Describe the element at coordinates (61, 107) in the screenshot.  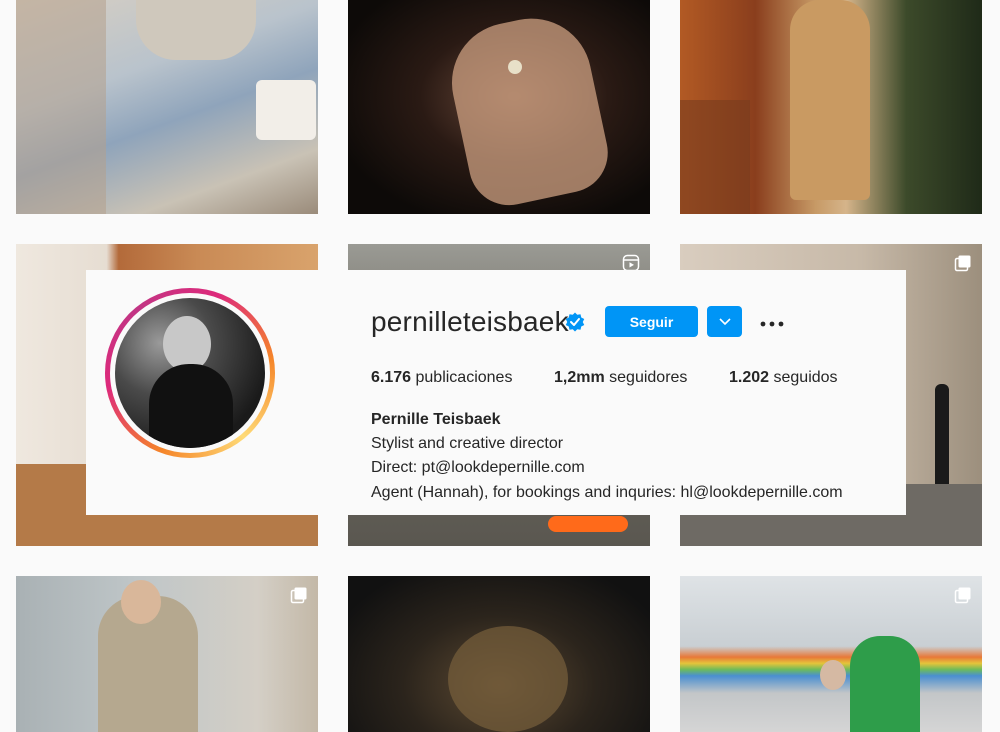
I see `photo-wall` at that location.